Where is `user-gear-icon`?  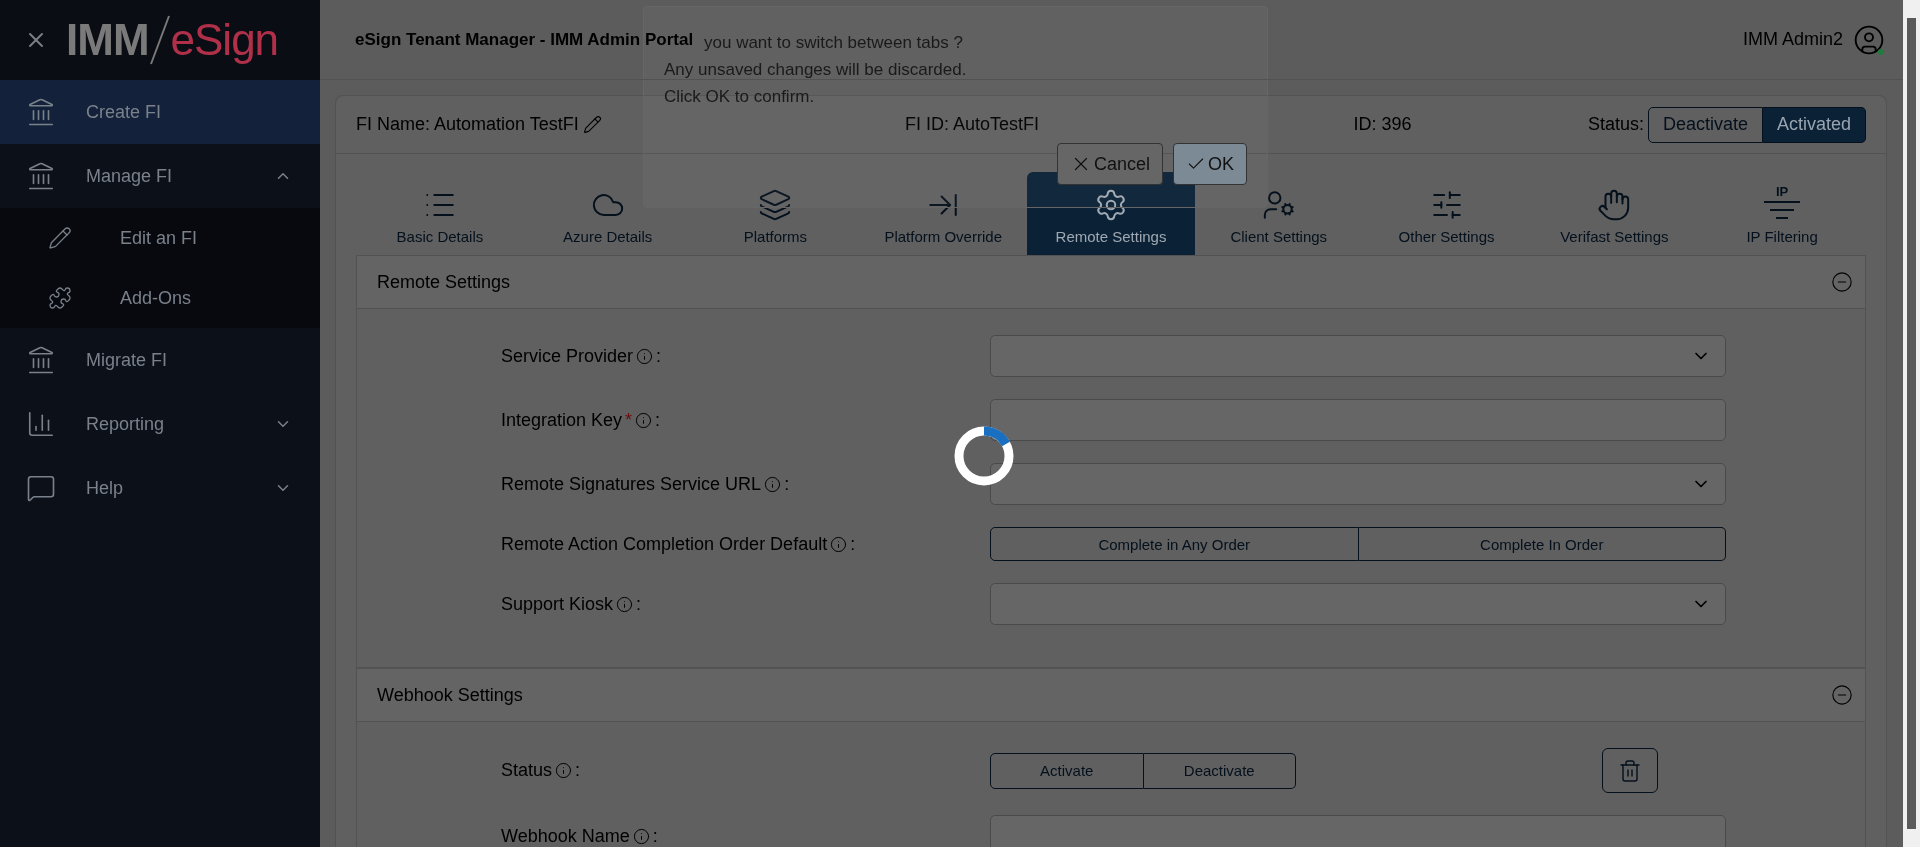 user-gear-icon is located at coordinates (1278, 205).